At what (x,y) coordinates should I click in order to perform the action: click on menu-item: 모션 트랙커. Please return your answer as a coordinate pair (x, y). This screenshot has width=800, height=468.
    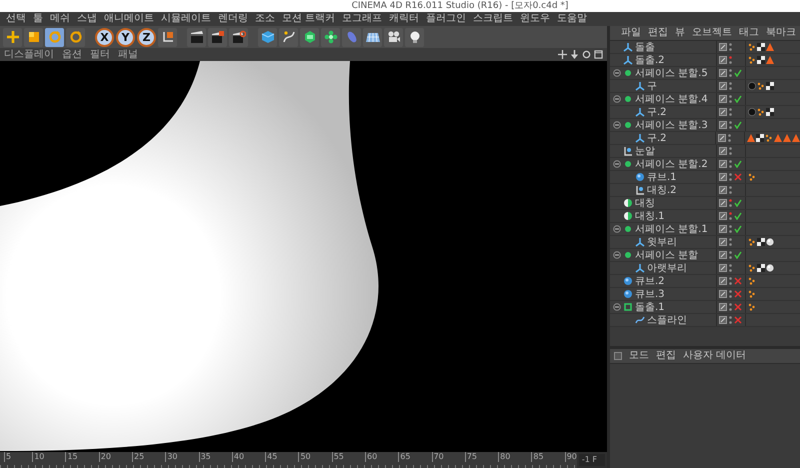
    Looking at the image, I should click on (309, 19).